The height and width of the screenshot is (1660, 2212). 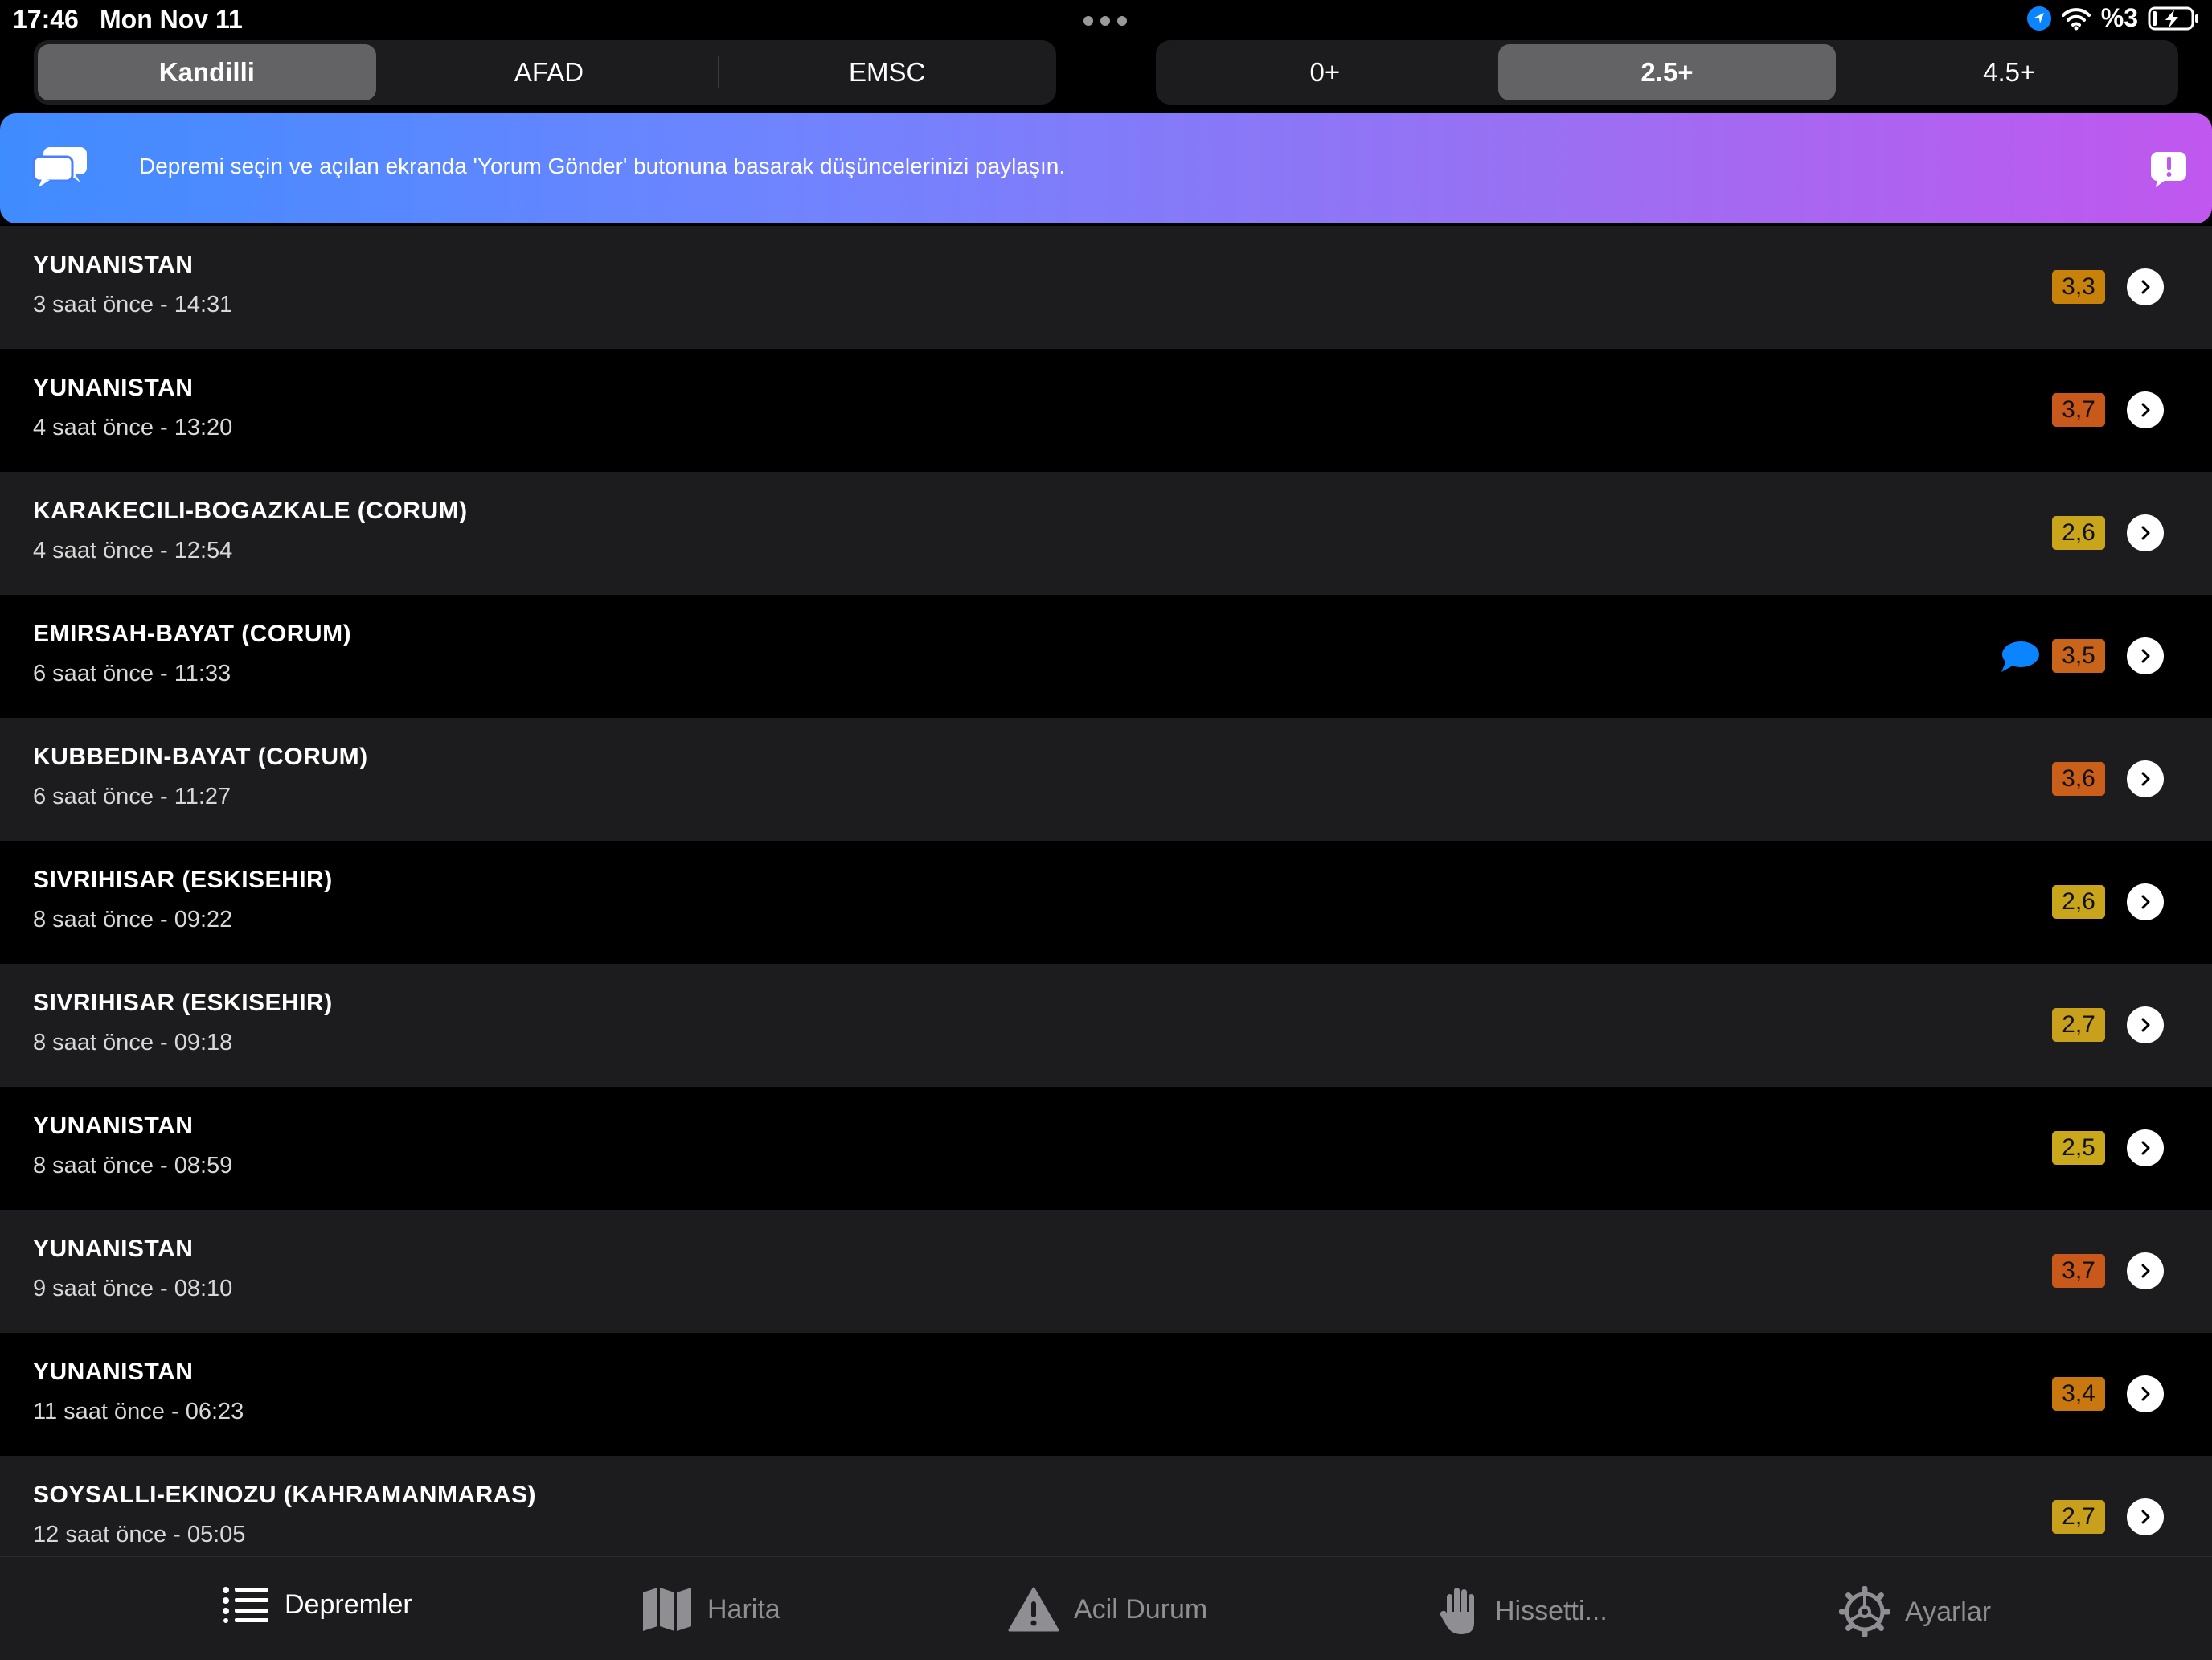 I want to click on magnitude-badge: 3,5, so click(x=2078, y=656).